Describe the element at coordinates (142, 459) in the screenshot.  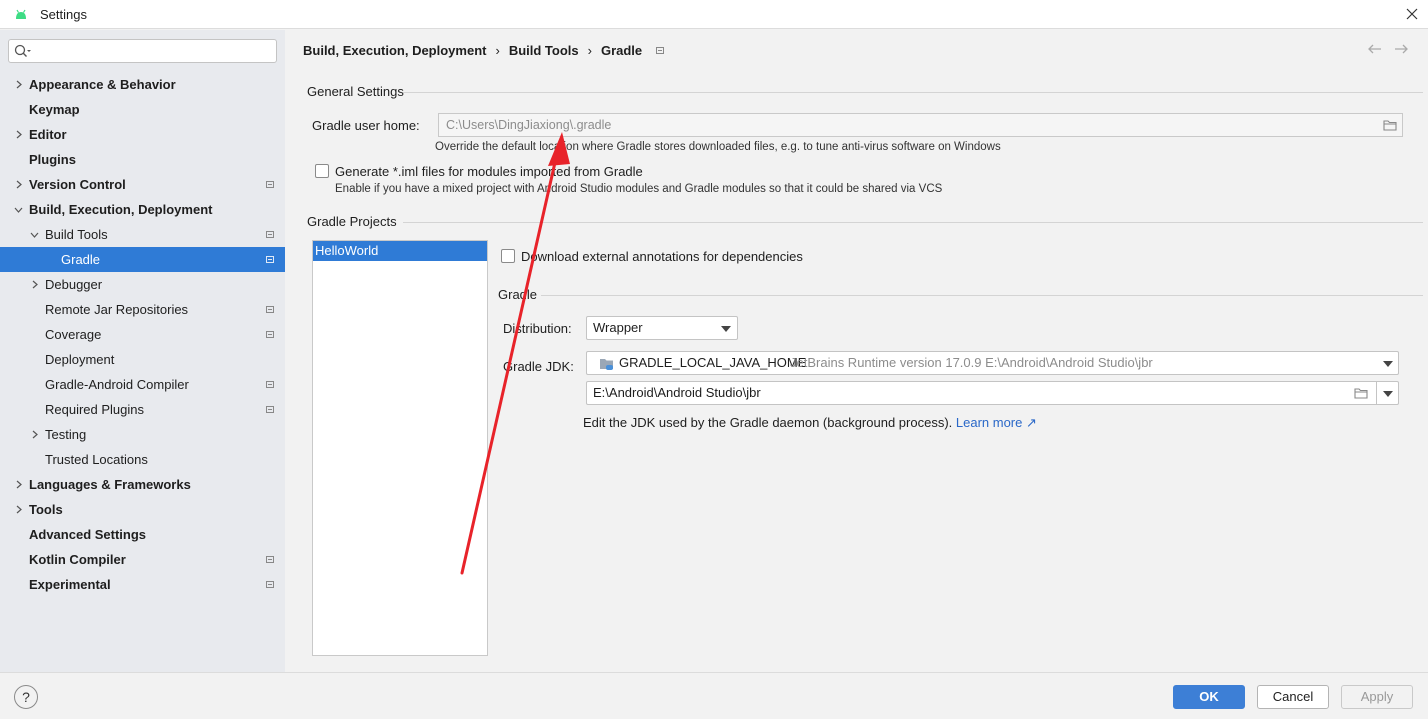
I see `sidebar-item-trusted-locations: Trusted Locations` at that location.